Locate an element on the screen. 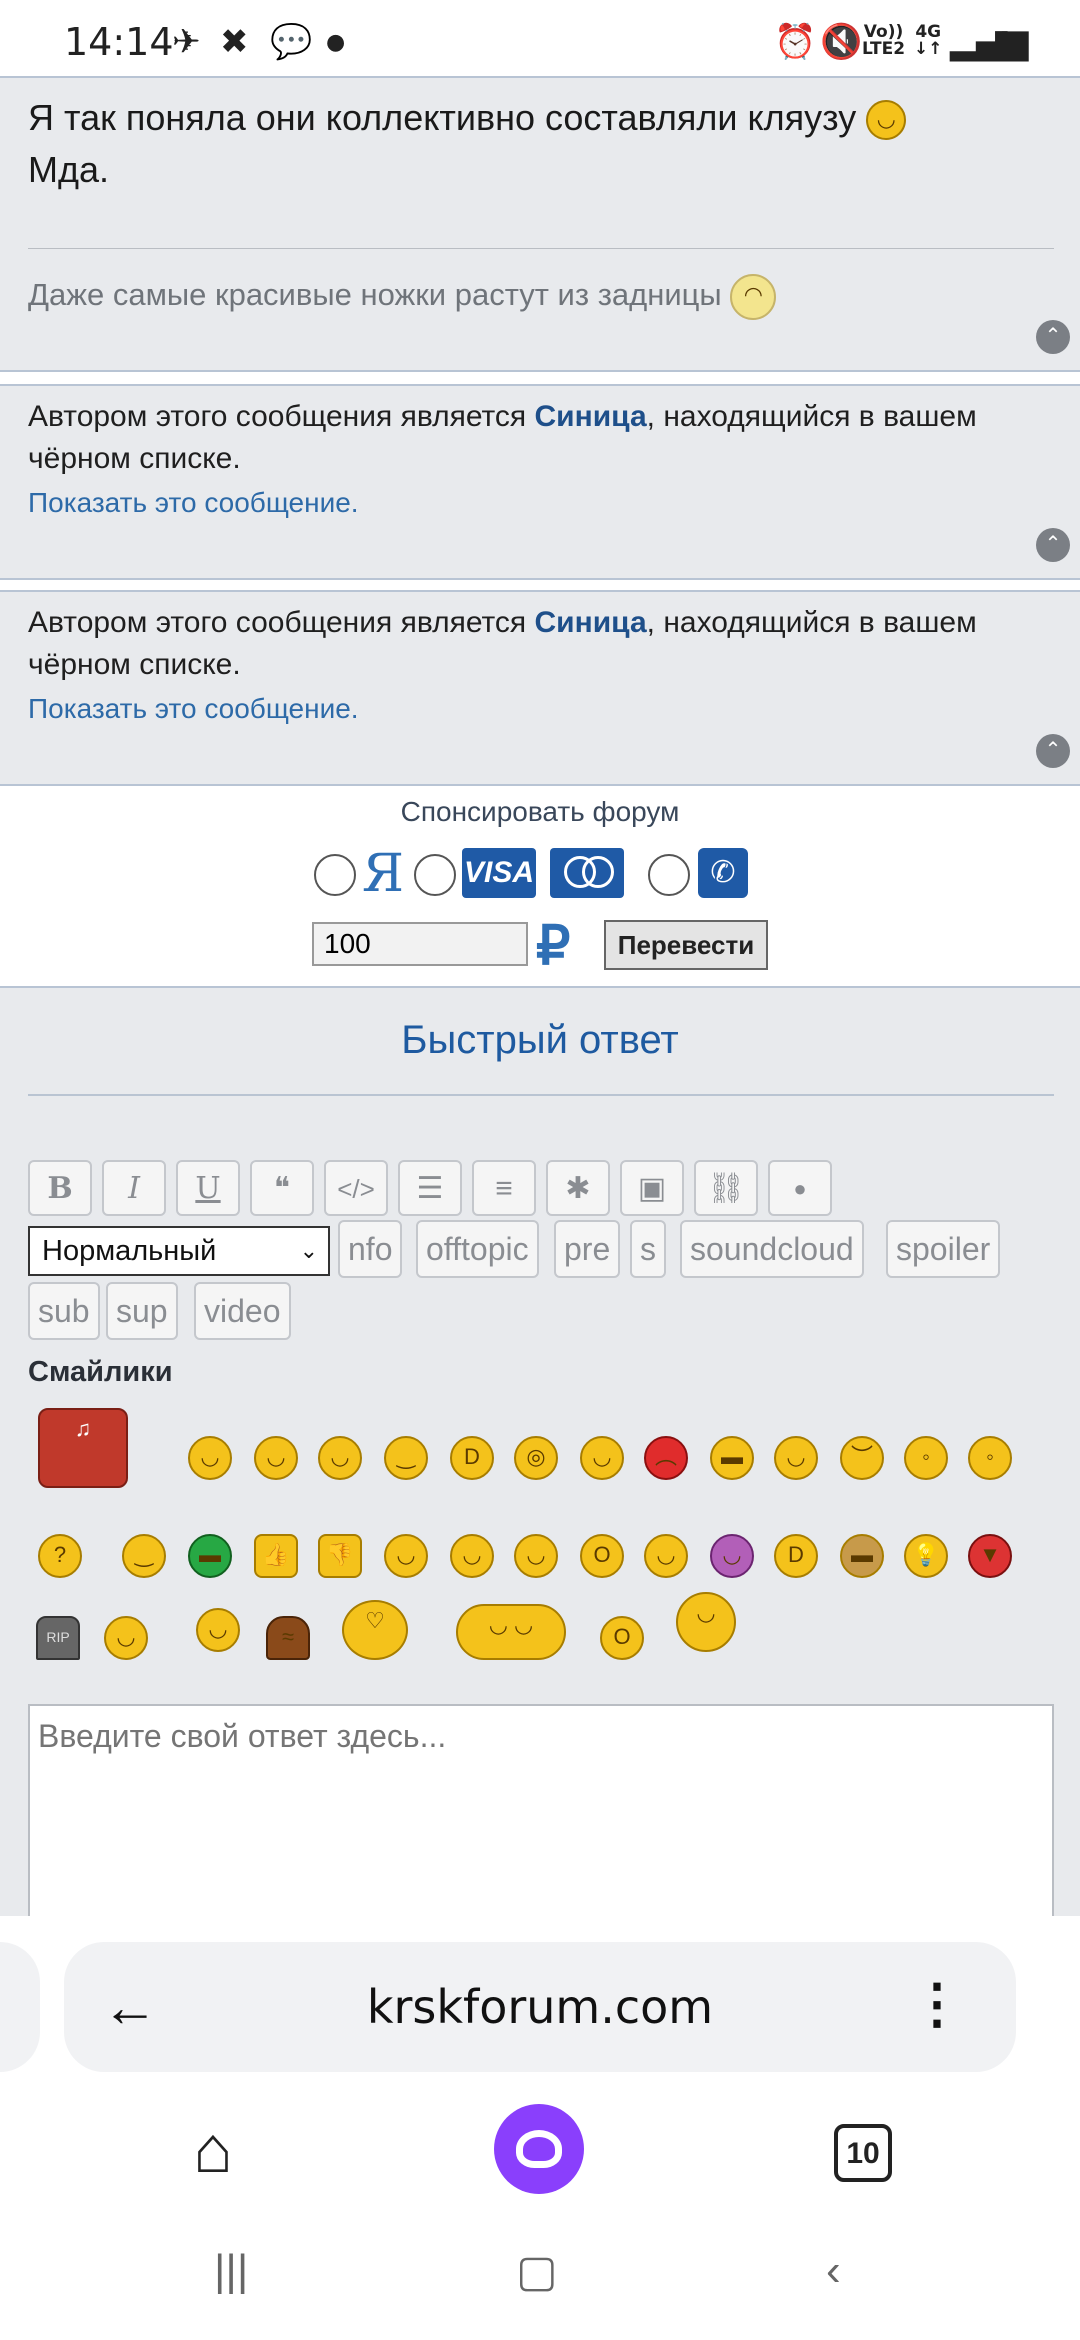 The height and width of the screenshot is (2340, 1080). accordion-smiley-icon: ♫ is located at coordinates (83, 1448).